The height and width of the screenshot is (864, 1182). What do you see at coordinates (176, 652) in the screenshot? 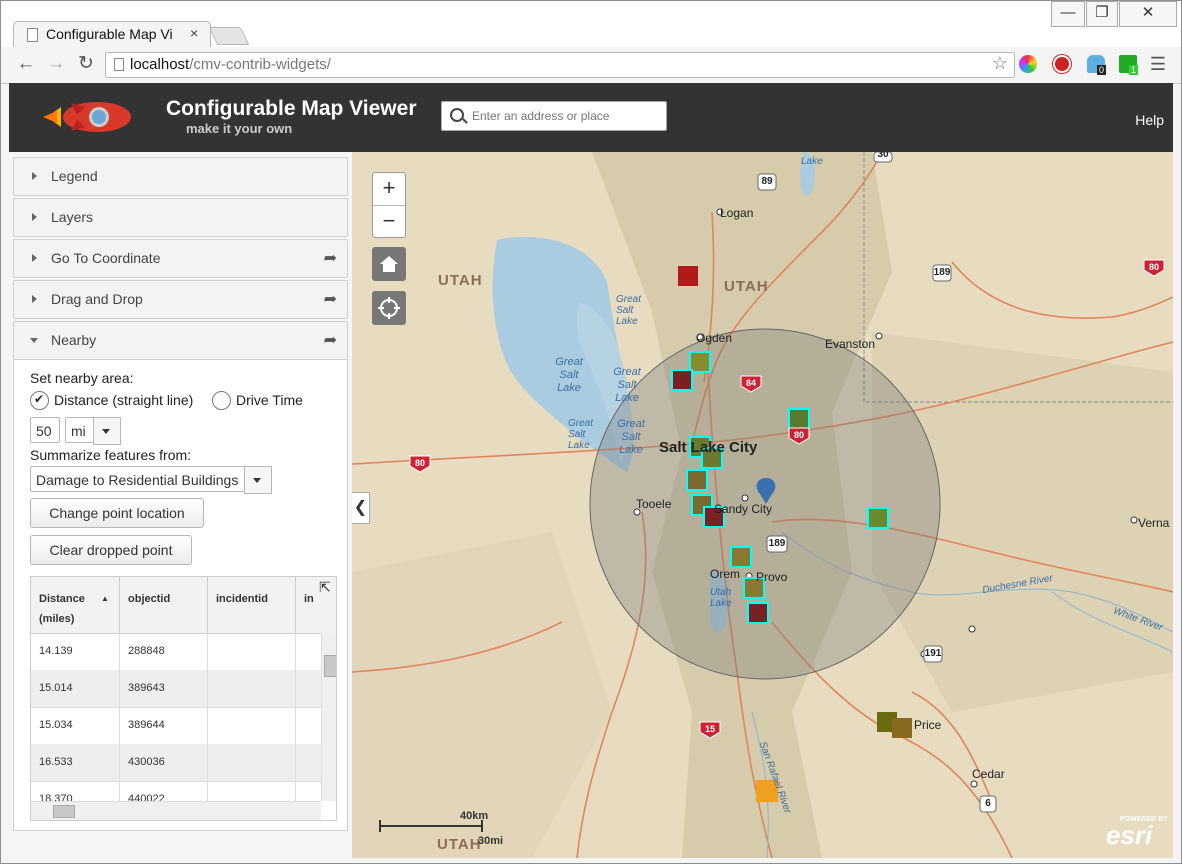
I see `table-row: 14.139 288848` at bounding box center [176, 652].